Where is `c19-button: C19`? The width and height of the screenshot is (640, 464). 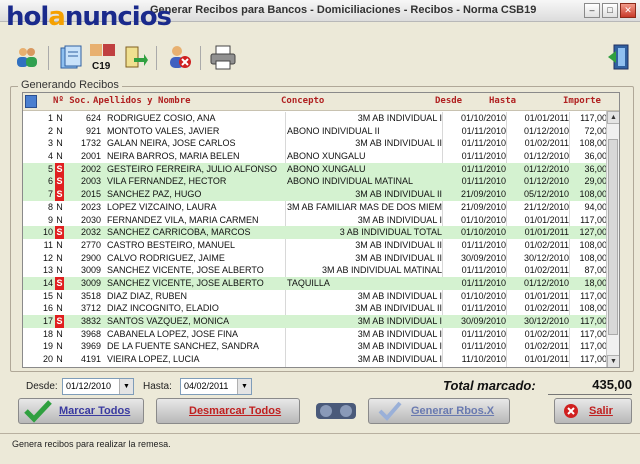 c19-button: C19 is located at coordinates (103, 57).